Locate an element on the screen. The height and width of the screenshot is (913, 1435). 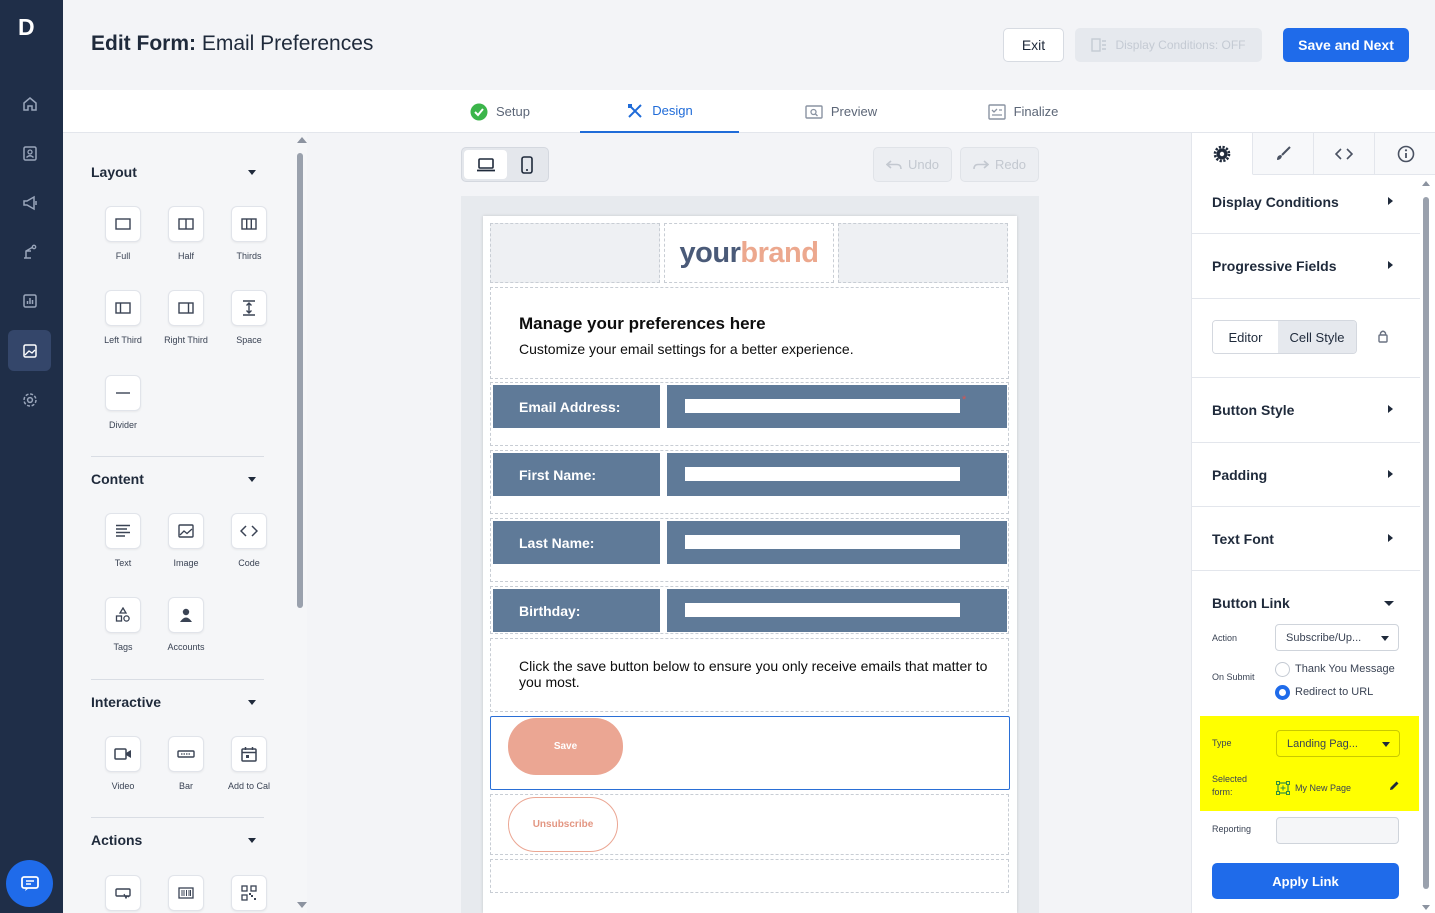
first-name-input is located at coordinates (822, 474).